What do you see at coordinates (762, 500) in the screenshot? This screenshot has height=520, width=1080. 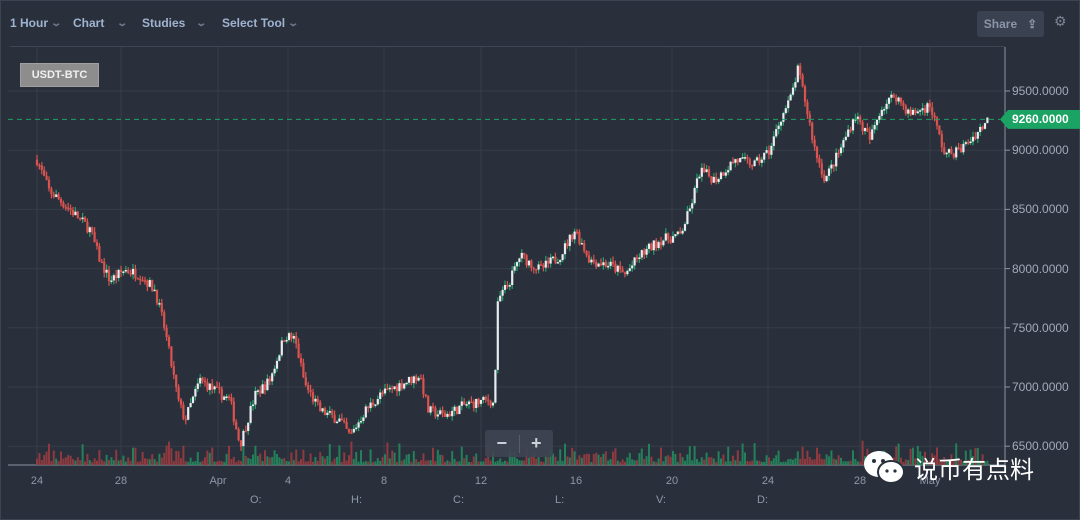 I see `ohlc-label: D:` at bounding box center [762, 500].